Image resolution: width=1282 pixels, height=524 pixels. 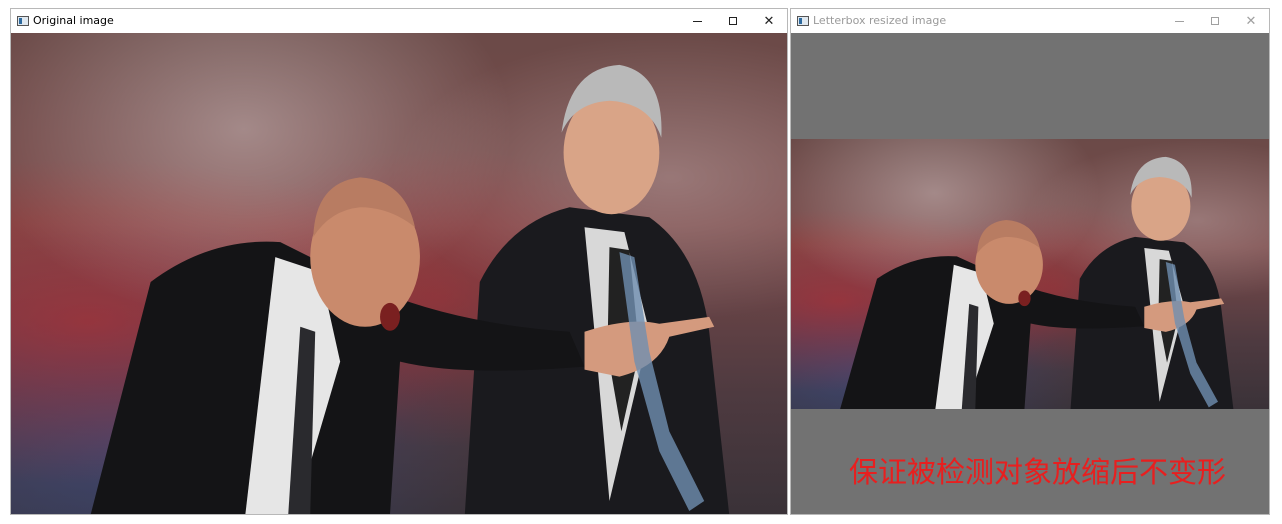 What do you see at coordinates (1037, 282) in the screenshot?
I see `photo-illustration` at bounding box center [1037, 282].